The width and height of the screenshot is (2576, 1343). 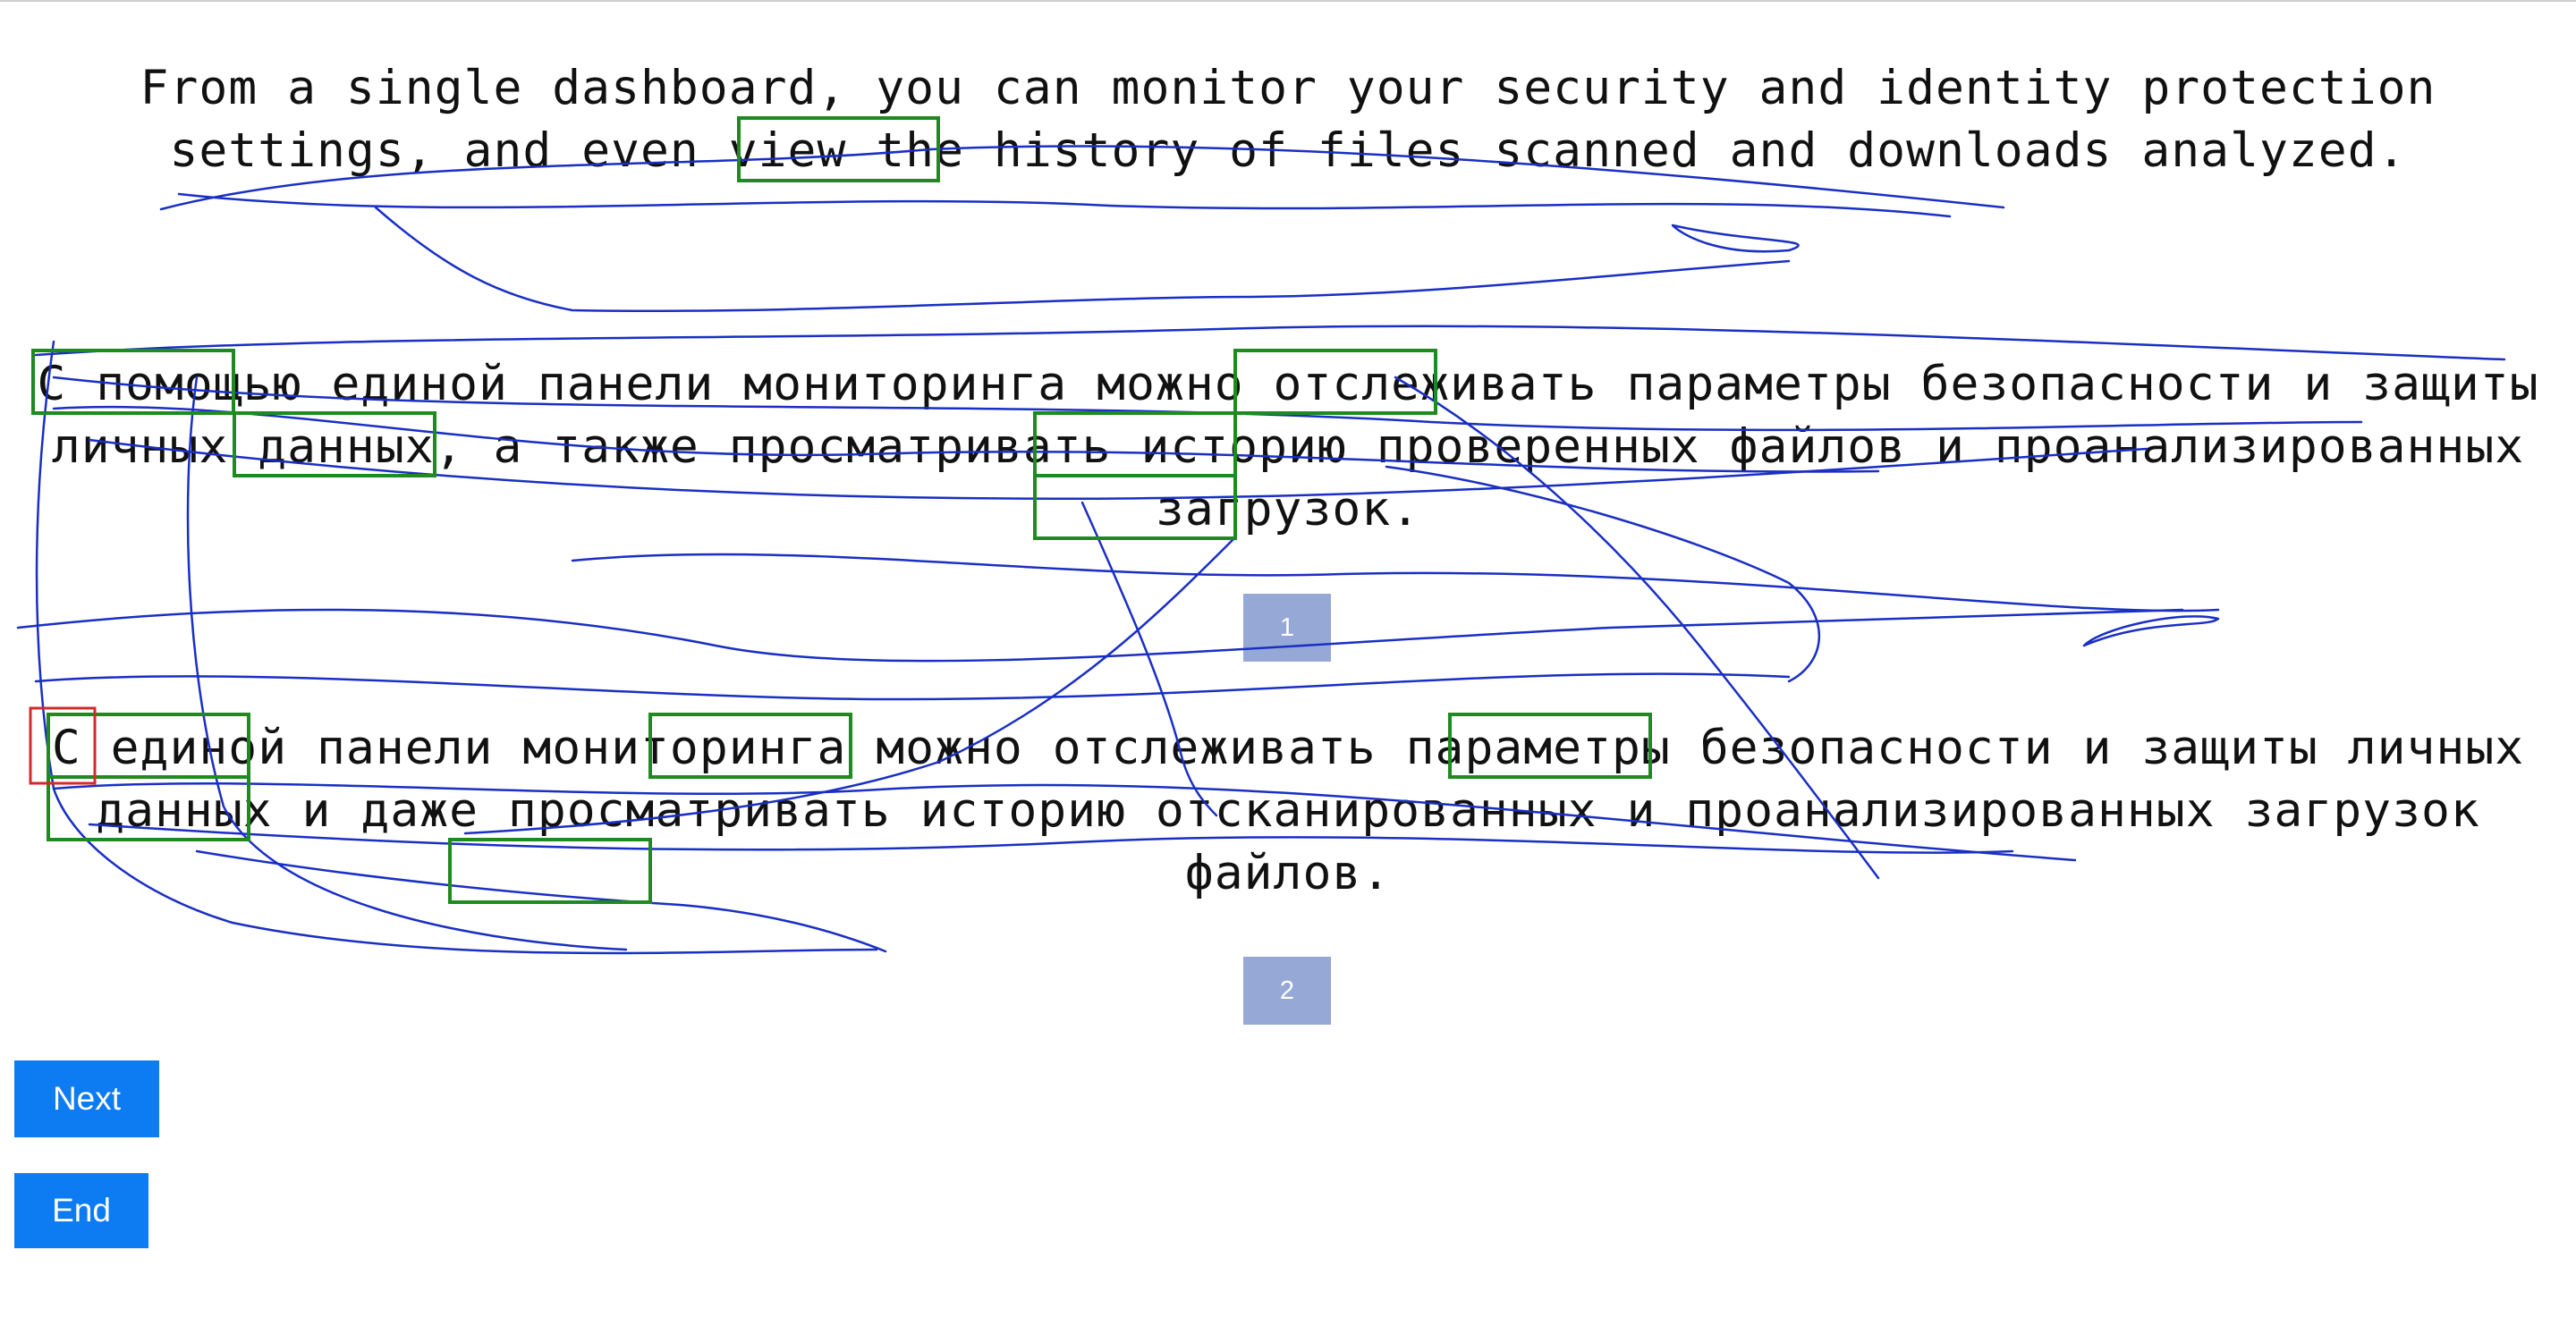 What do you see at coordinates (1287, 991) in the screenshot?
I see `translation-2-number-badge: 2` at bounding box center [1287, 991].